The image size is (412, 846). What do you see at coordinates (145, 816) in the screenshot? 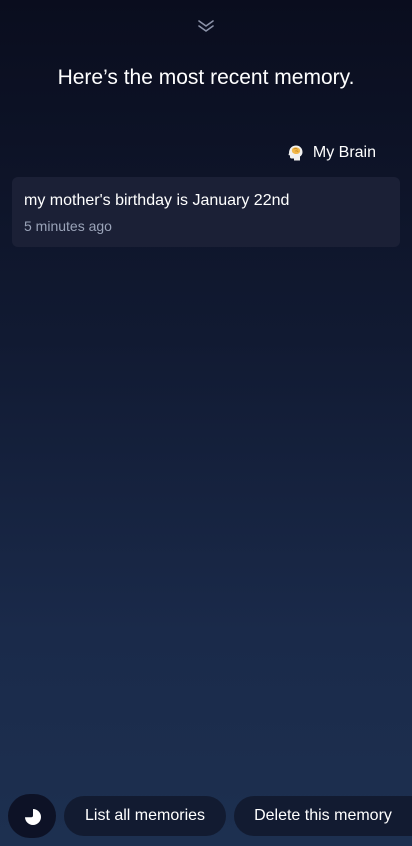
I see `list-all-memories-chip: List all memories` at bounding box center [145, 816].